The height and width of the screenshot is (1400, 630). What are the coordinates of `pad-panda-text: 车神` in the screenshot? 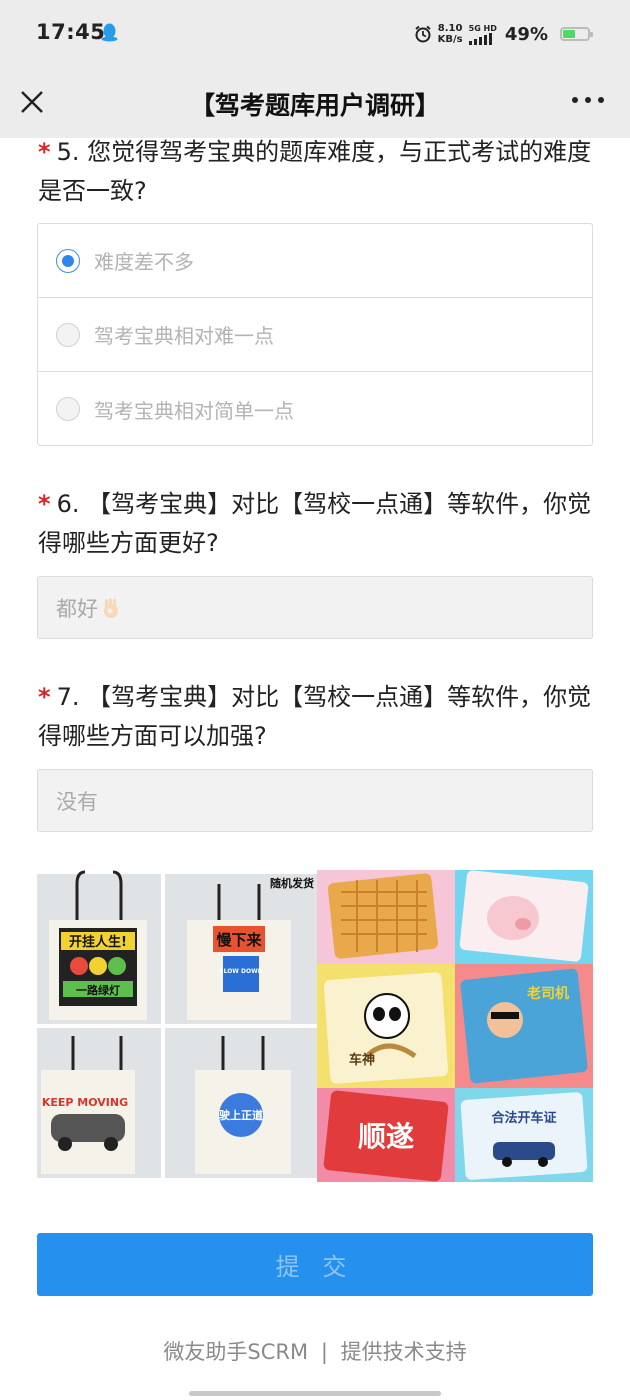 It's located at (362, 1060).